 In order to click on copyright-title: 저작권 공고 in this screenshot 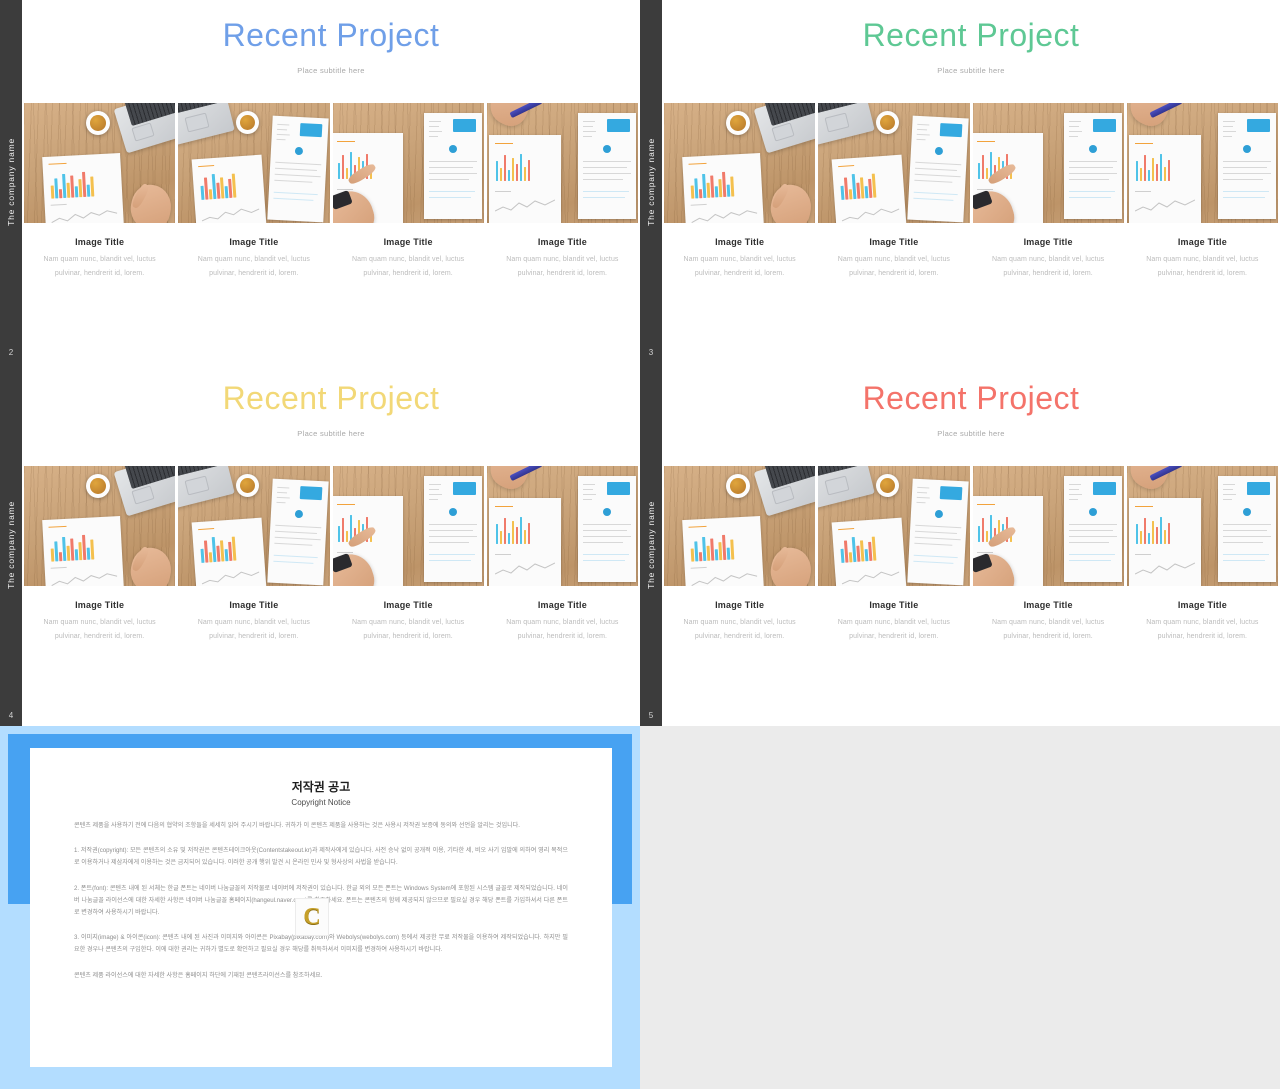, I will do `click(321, 787)`.